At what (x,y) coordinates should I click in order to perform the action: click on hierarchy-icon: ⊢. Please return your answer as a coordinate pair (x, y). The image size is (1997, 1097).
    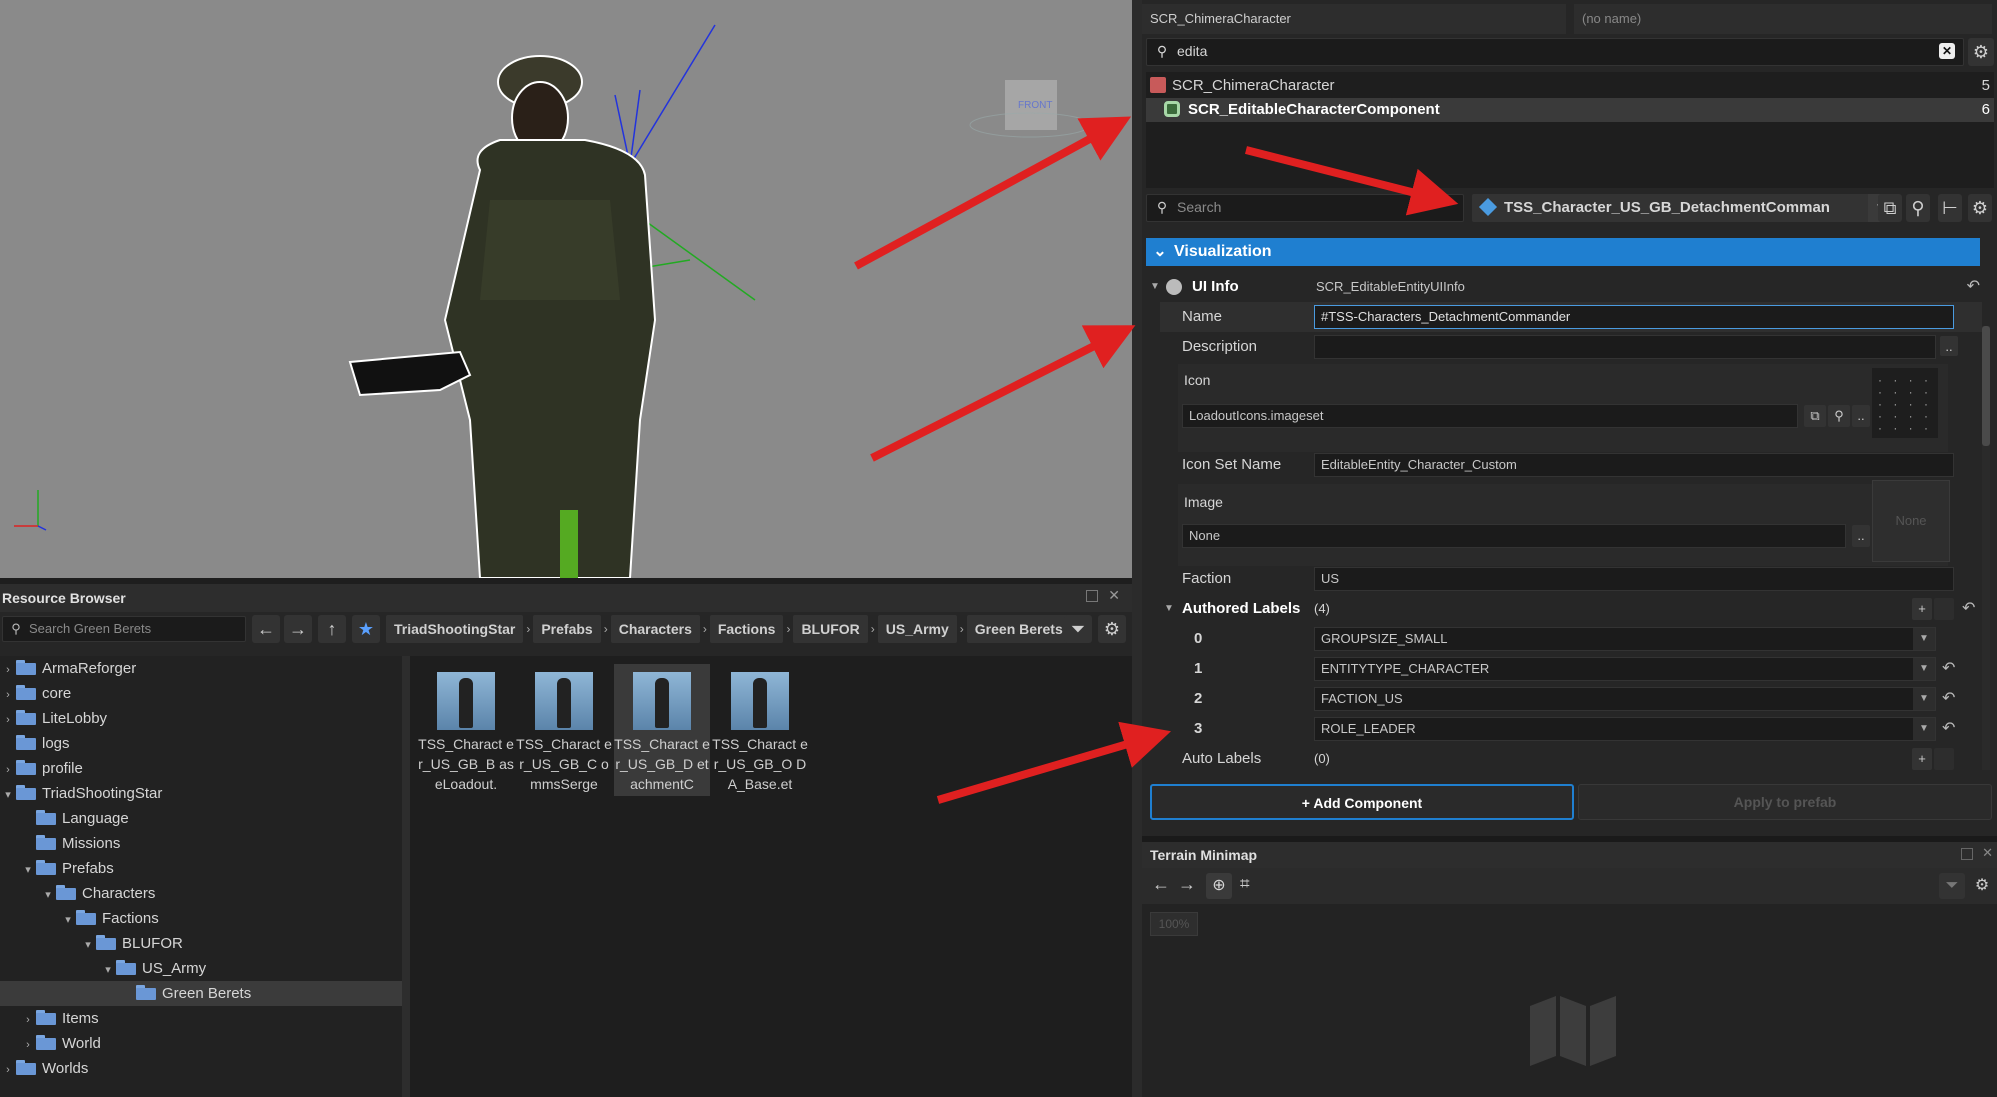
    Looking at the image, I should click on (1950, 208).